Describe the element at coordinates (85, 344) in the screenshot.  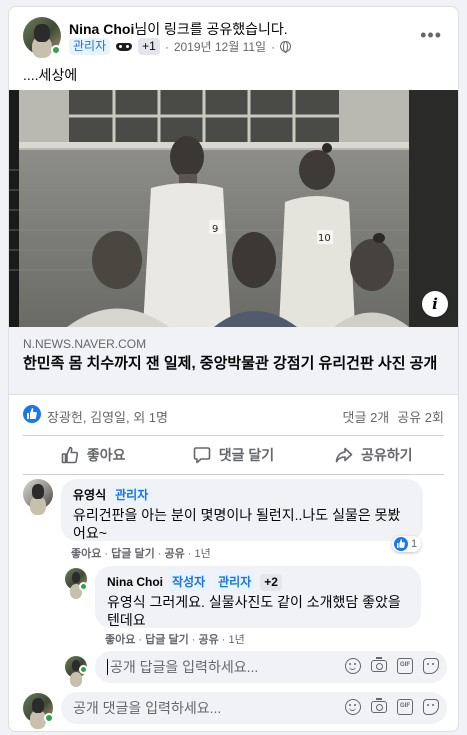
I see `link-domain: N.NEWS.NAVER.COM` at that location.